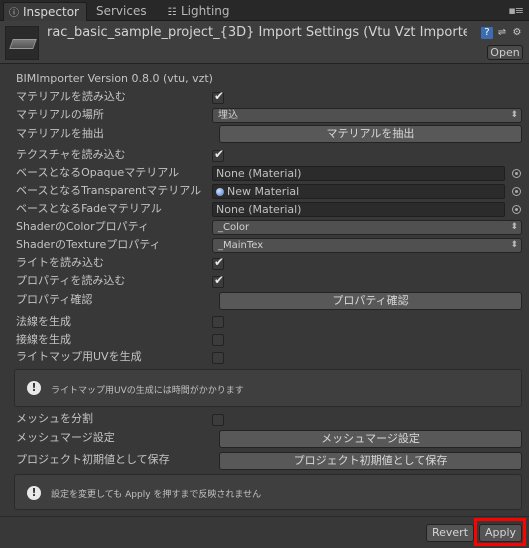  Describe the element at coordinates (358, 191) in the screenshot. I see `base-transparent-field: New Material` at that location.